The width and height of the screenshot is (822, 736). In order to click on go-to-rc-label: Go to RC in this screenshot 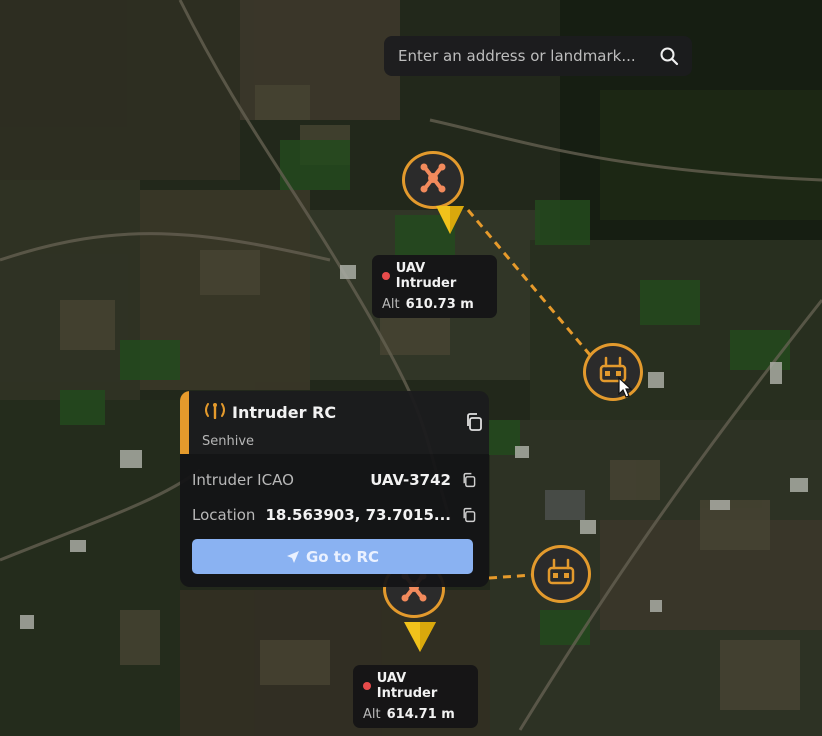, I will do `click(342, 556)`.